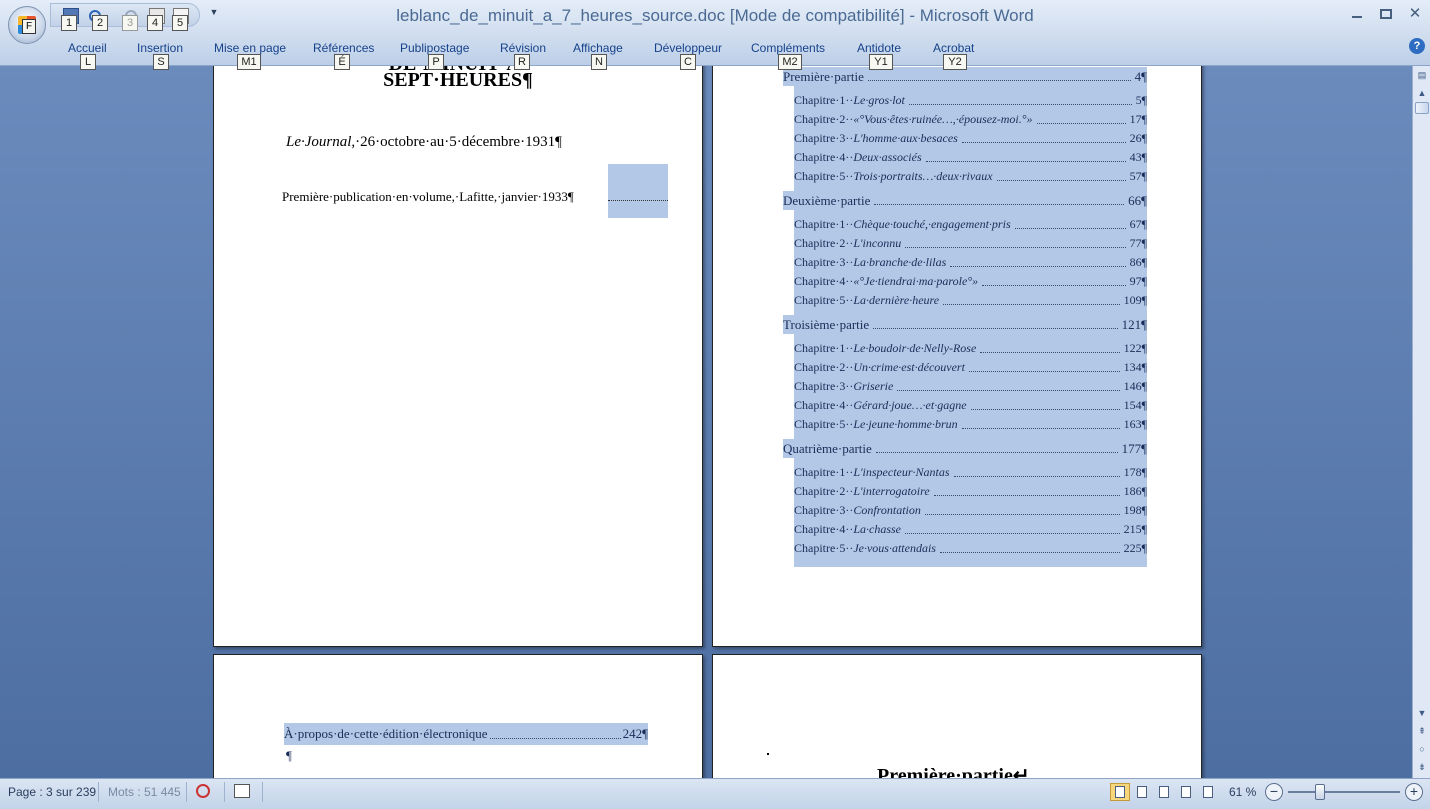  I want to click on toc-part-entry: Troisième·partie 121¶, so click(965, 324).